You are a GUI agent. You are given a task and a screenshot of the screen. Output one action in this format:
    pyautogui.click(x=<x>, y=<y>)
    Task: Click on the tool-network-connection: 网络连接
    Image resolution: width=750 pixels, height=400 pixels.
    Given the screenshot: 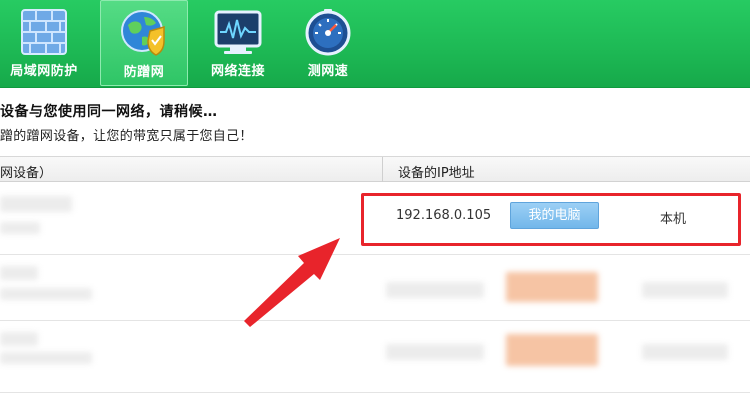 What is the action you would take?
    pyautogui.click(x=238, y=43)
    